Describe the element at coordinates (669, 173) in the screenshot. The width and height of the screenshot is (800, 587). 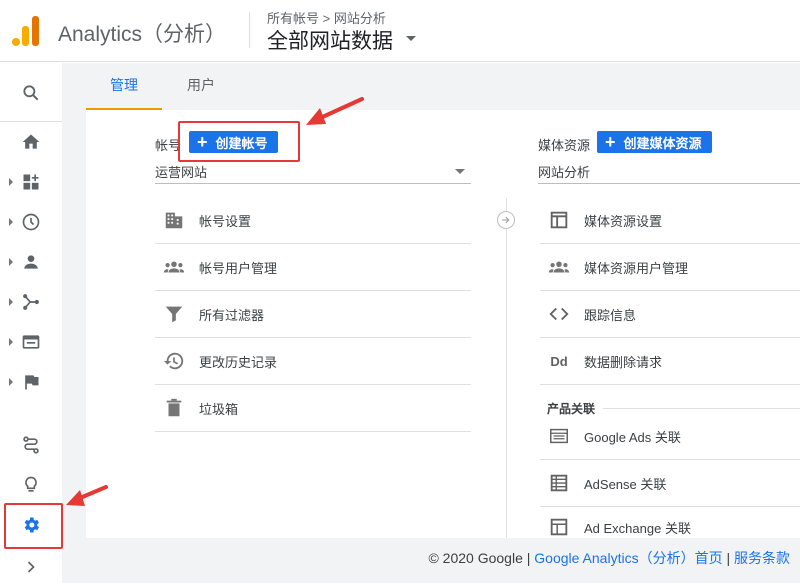
I see `property-selector: 网站分析` at that location.